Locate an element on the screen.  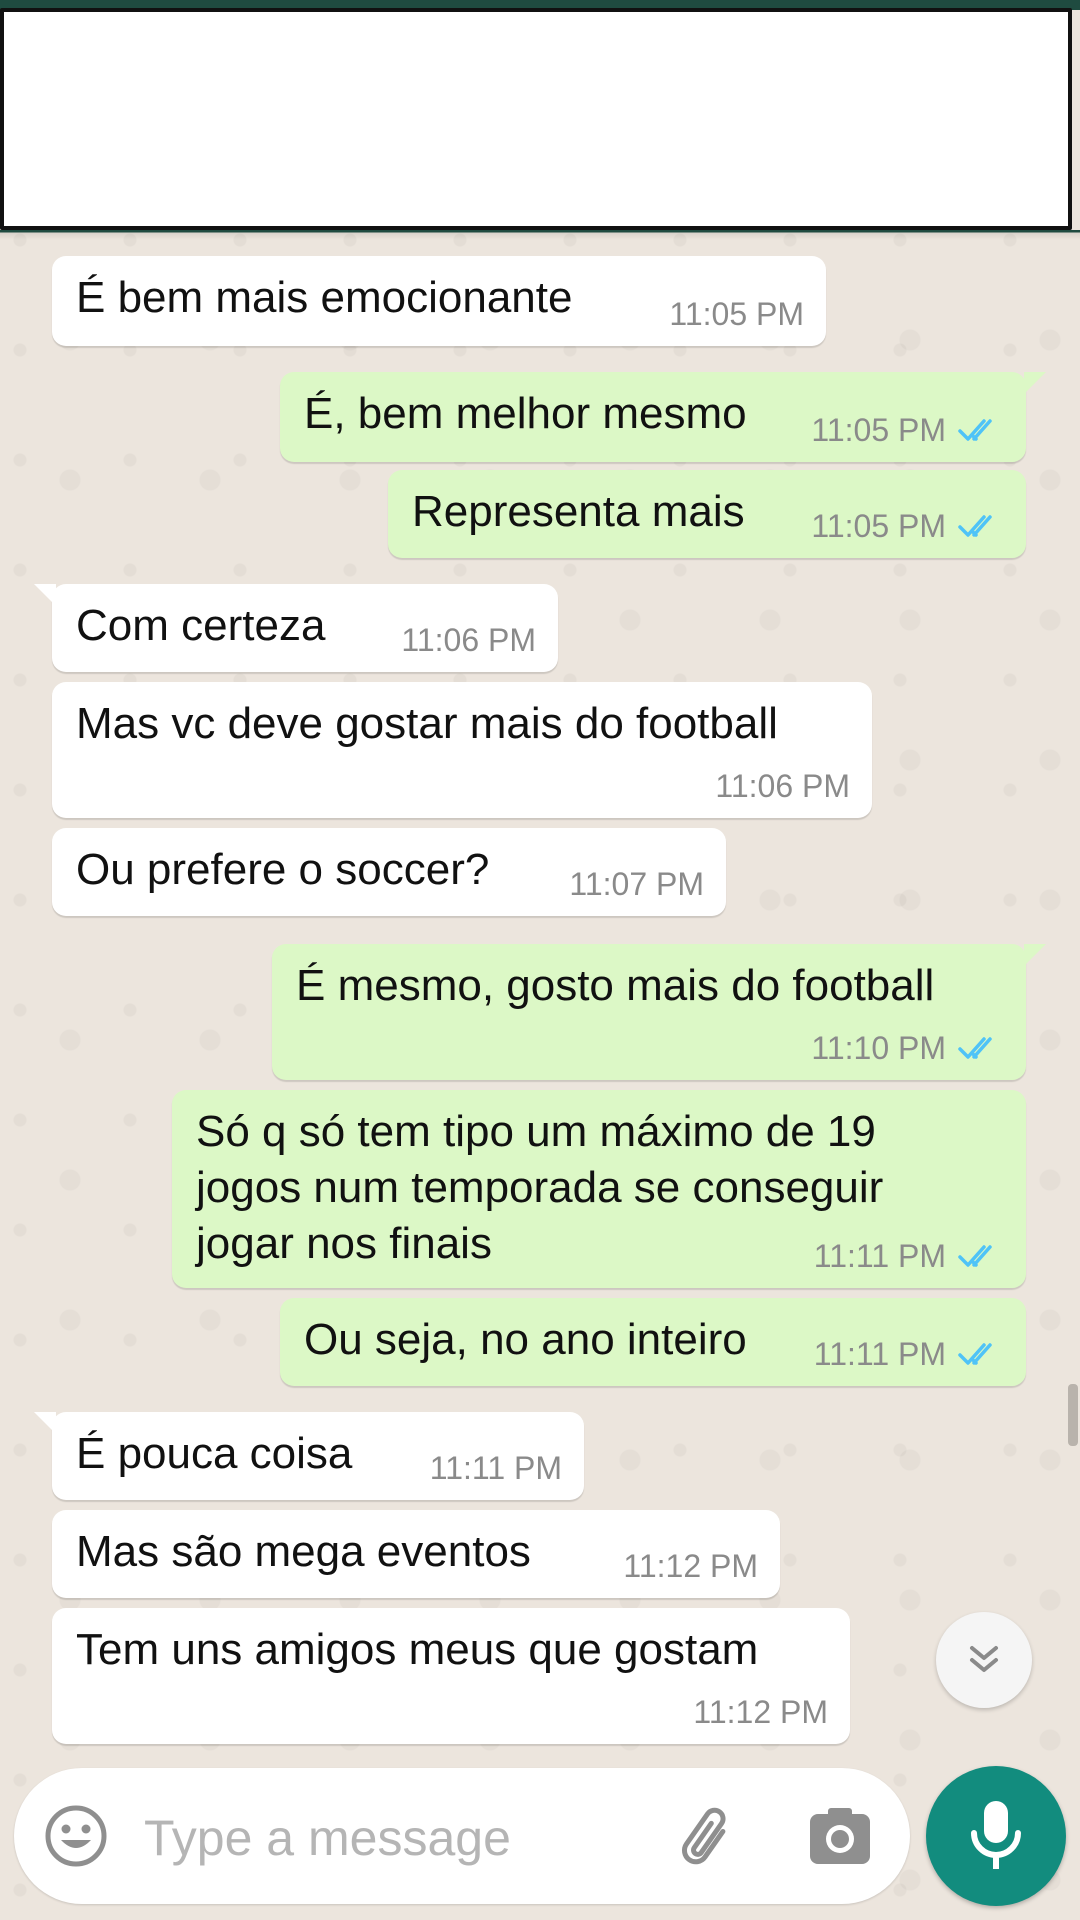
attach-icon is located at coordinates (709, 1839).